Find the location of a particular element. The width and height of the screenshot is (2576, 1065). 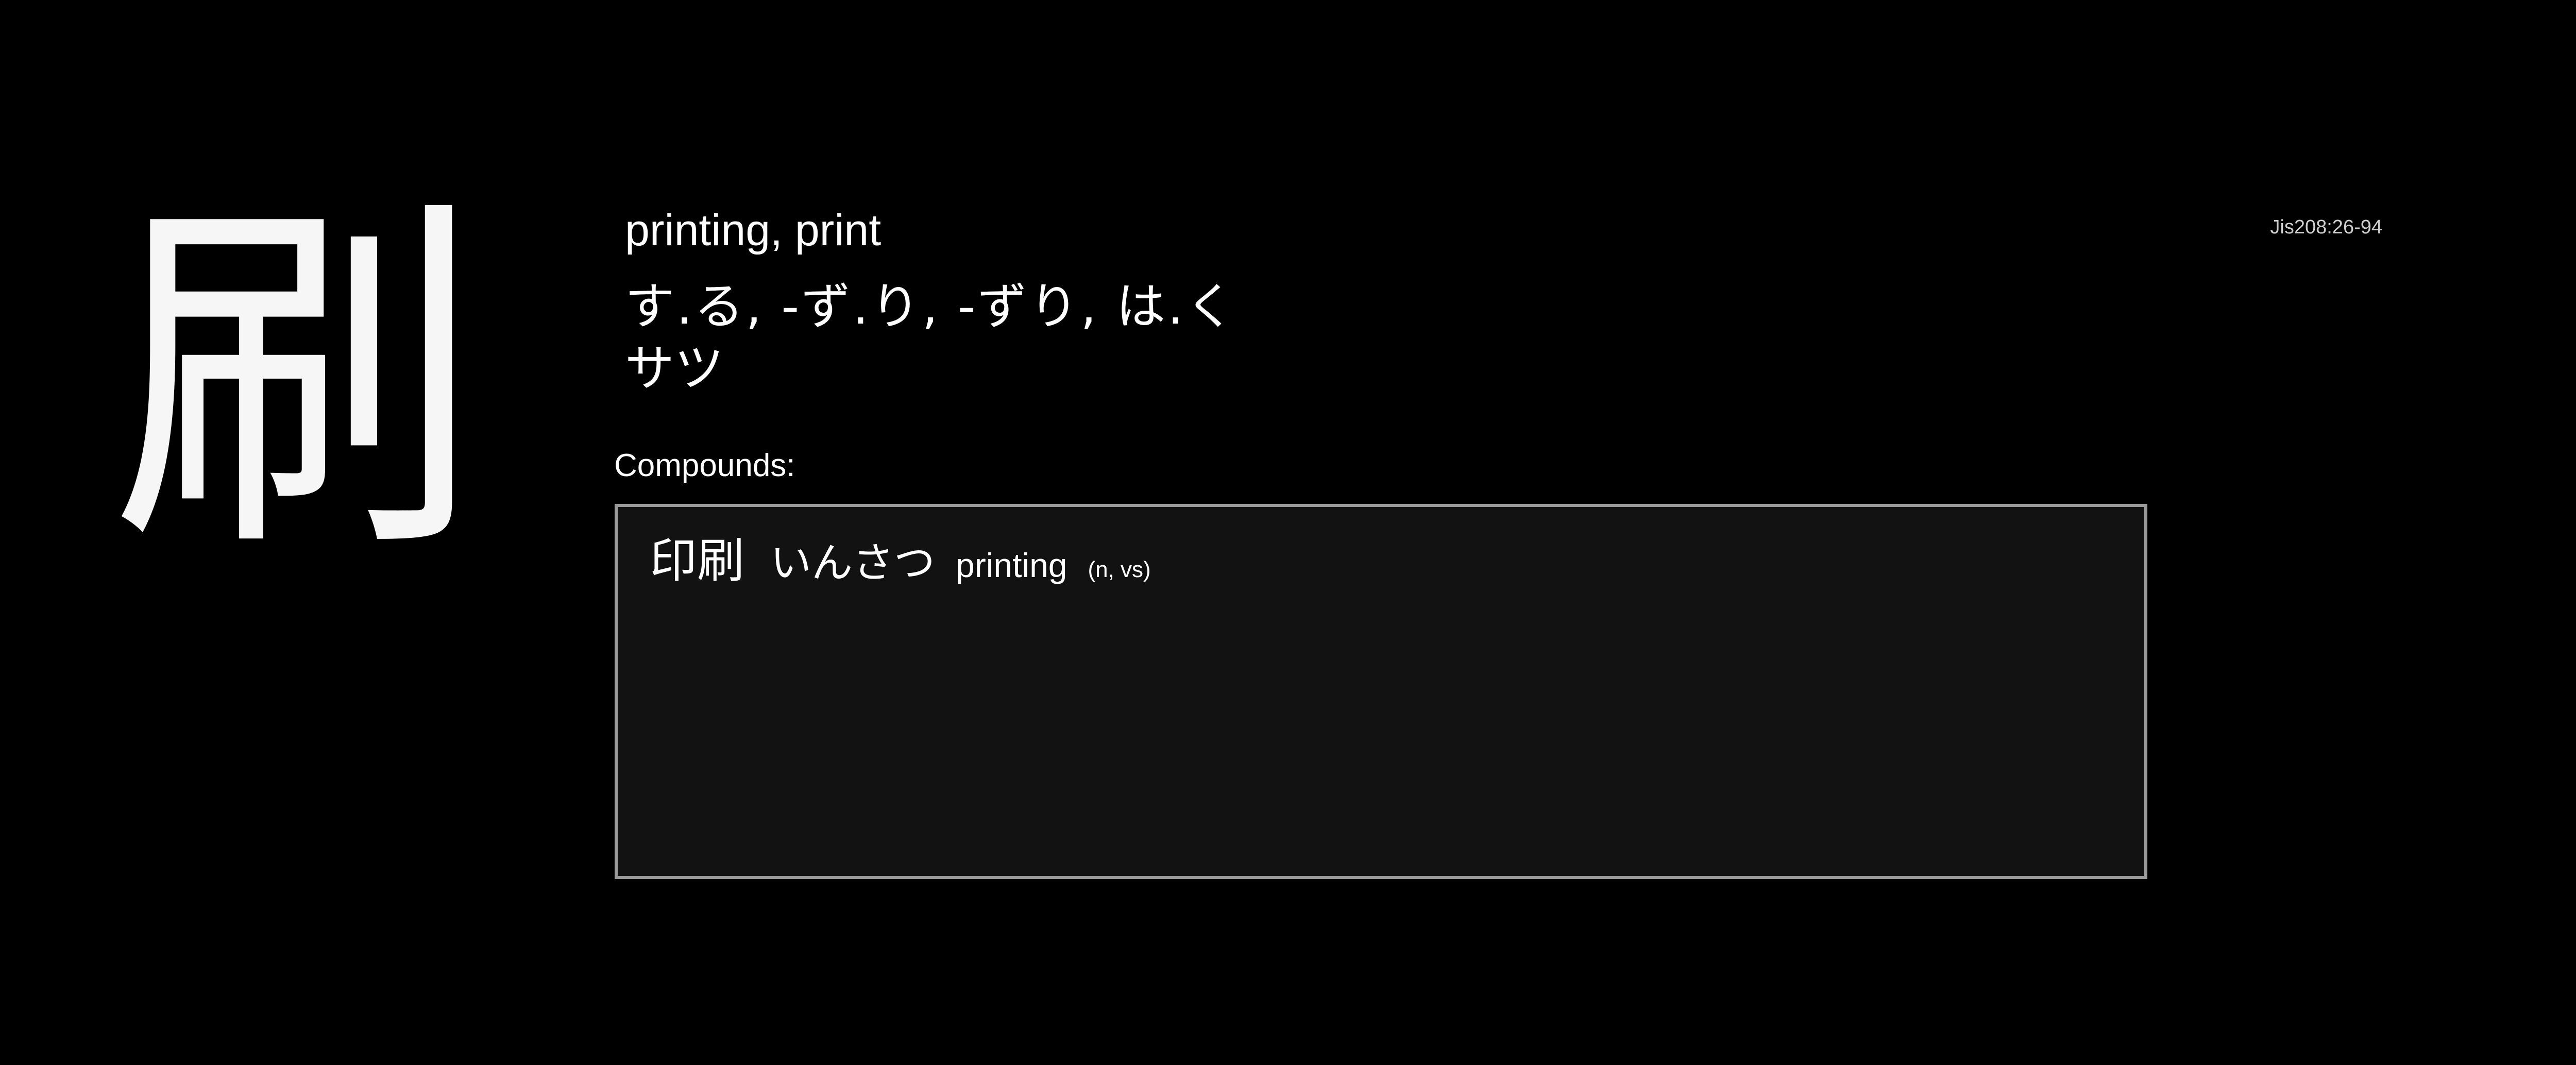

kanji-meanings: printing, print is located at coordinates (753, 230).